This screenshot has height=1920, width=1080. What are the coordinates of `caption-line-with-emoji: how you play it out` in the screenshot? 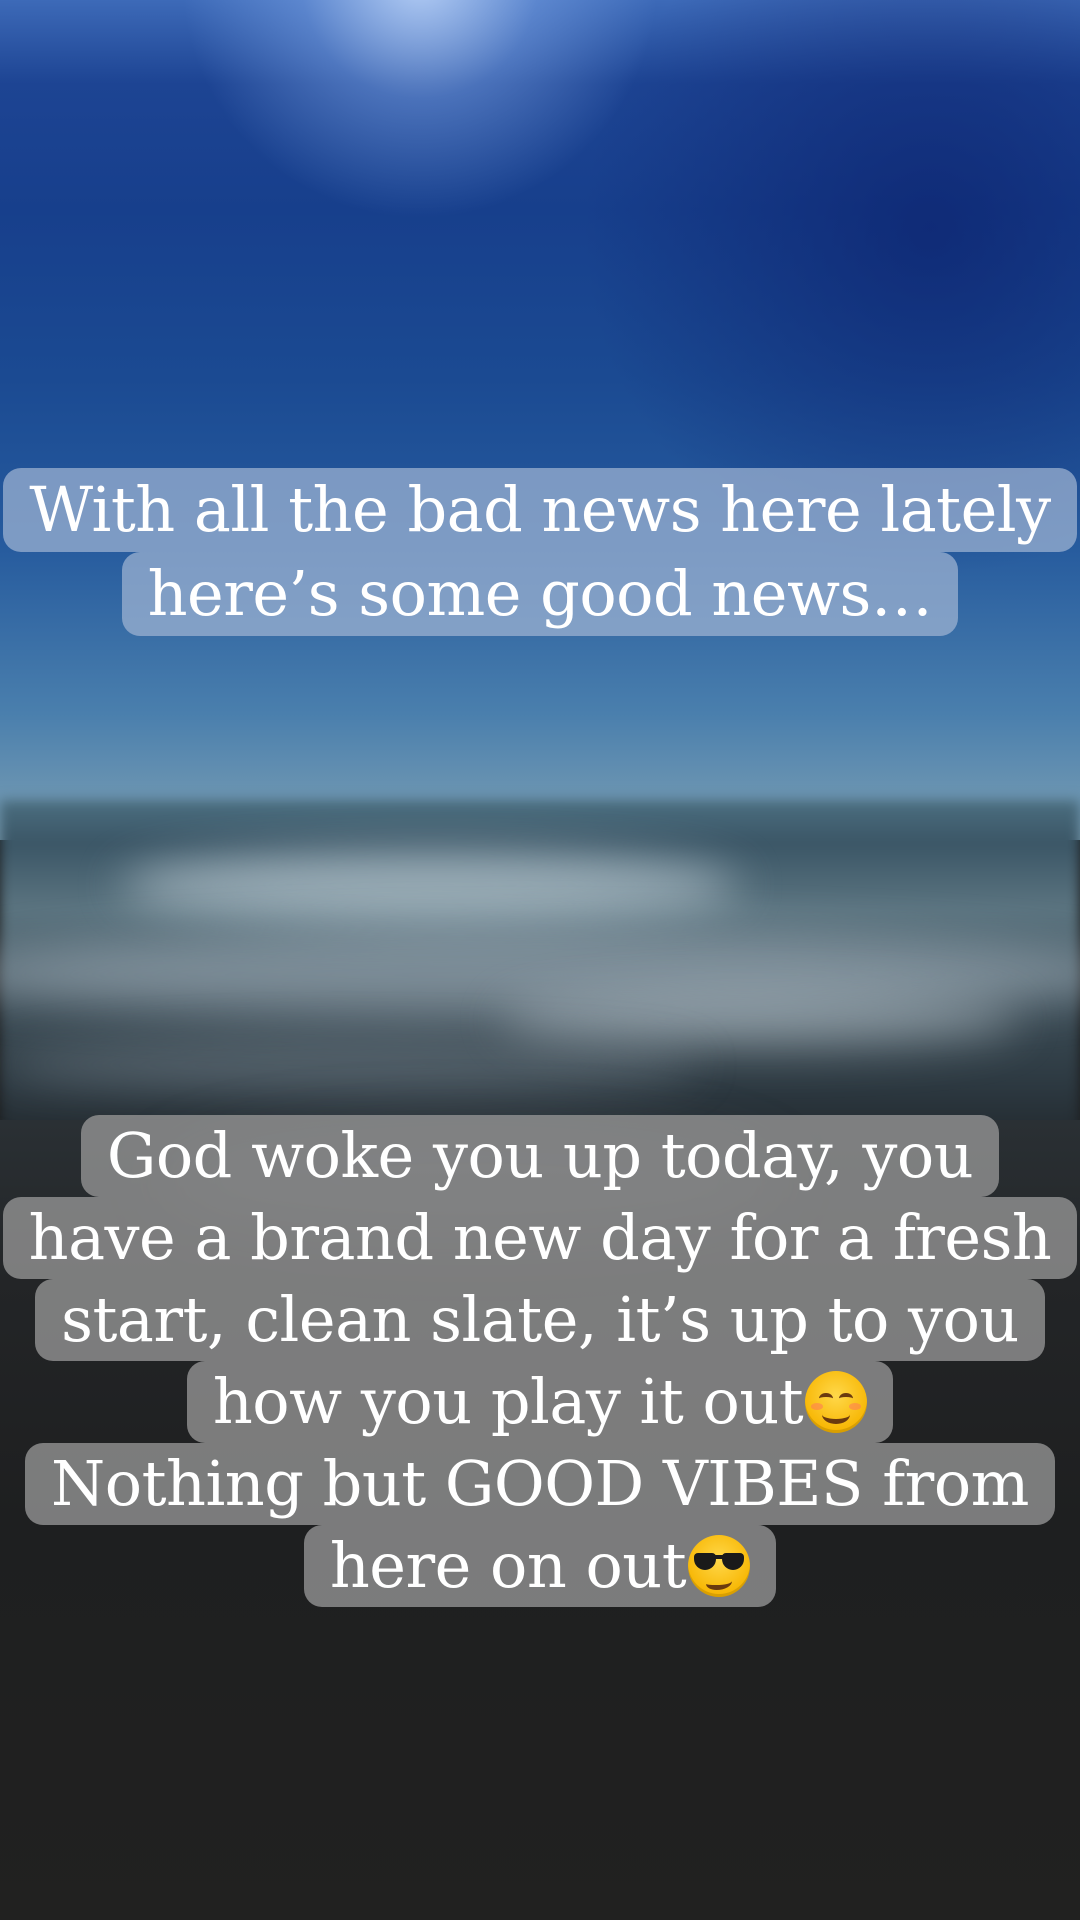 It's located at (540, 1402).